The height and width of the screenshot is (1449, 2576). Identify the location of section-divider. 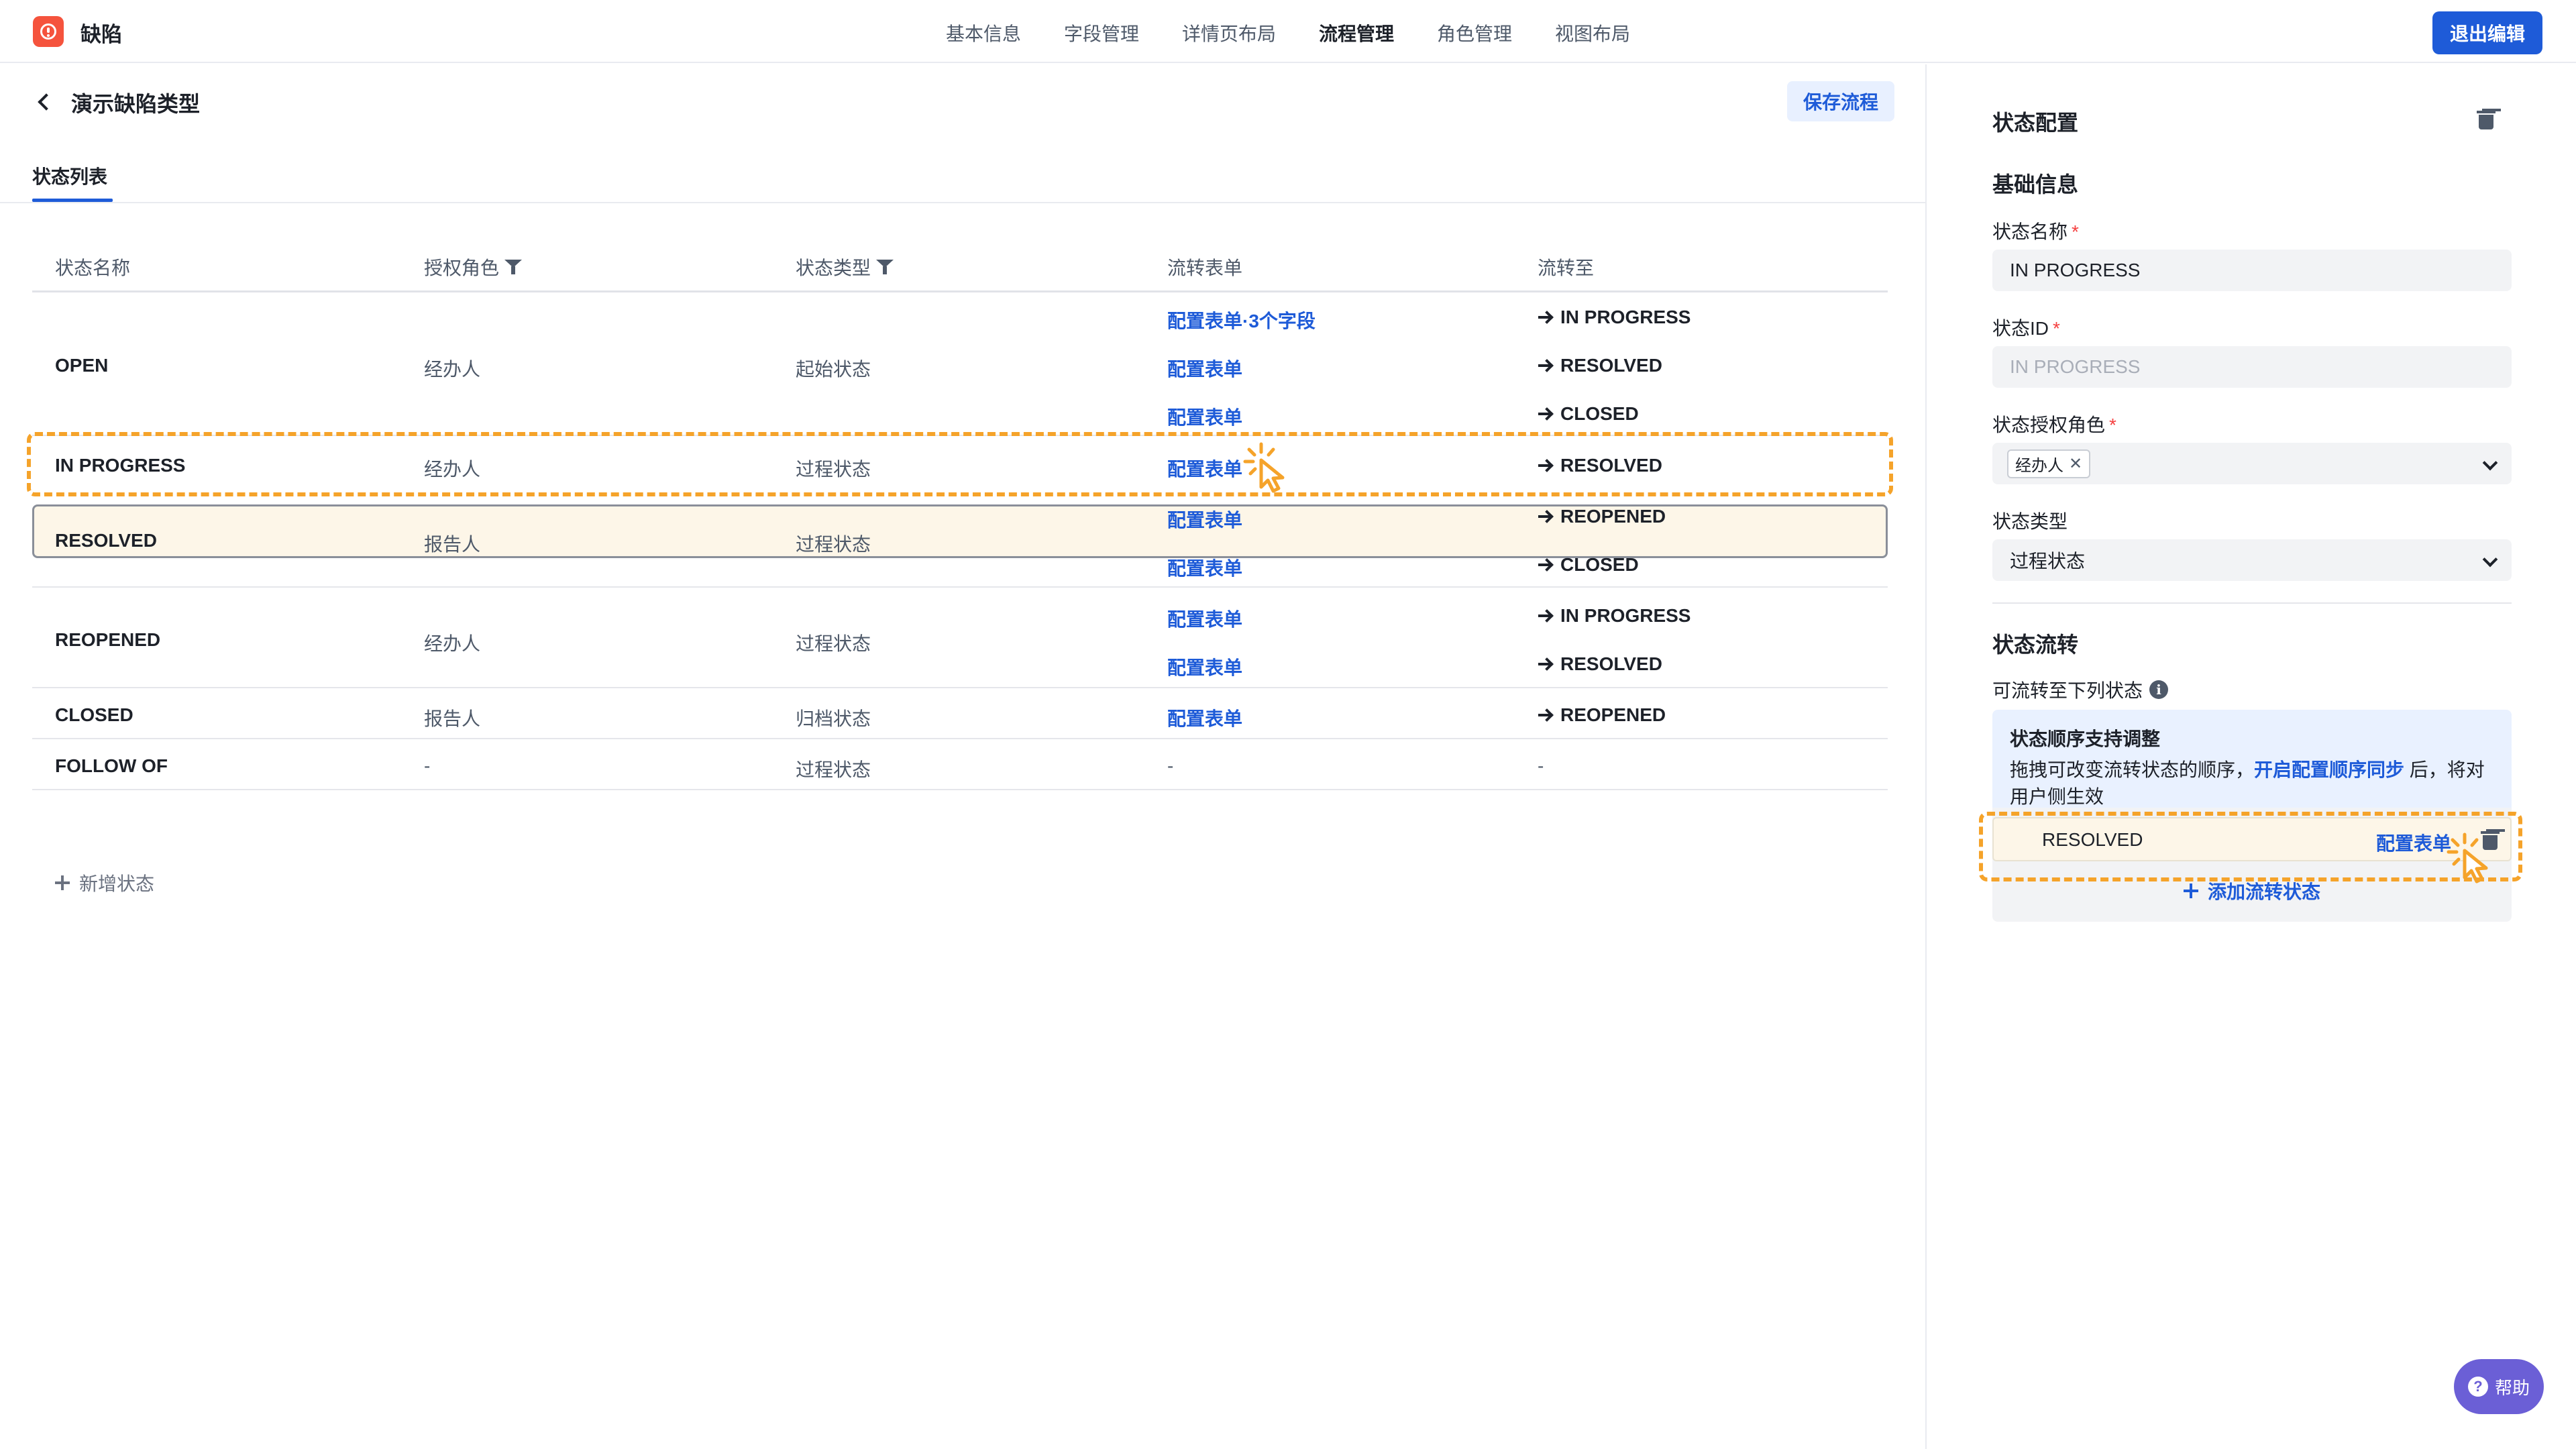
(2252, 603).